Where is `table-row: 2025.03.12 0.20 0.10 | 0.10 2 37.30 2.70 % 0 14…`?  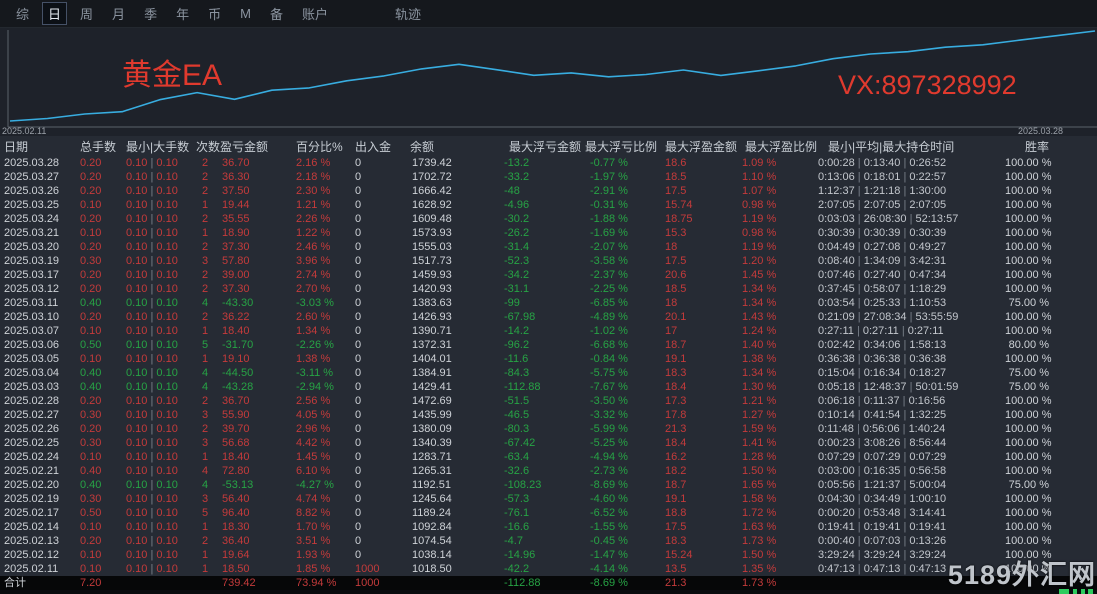 table-row: 2025.03.12 0.20 0.10 | 0.10 2 37.30 2.70 % 0 14… is located at coordinates (548, 289).